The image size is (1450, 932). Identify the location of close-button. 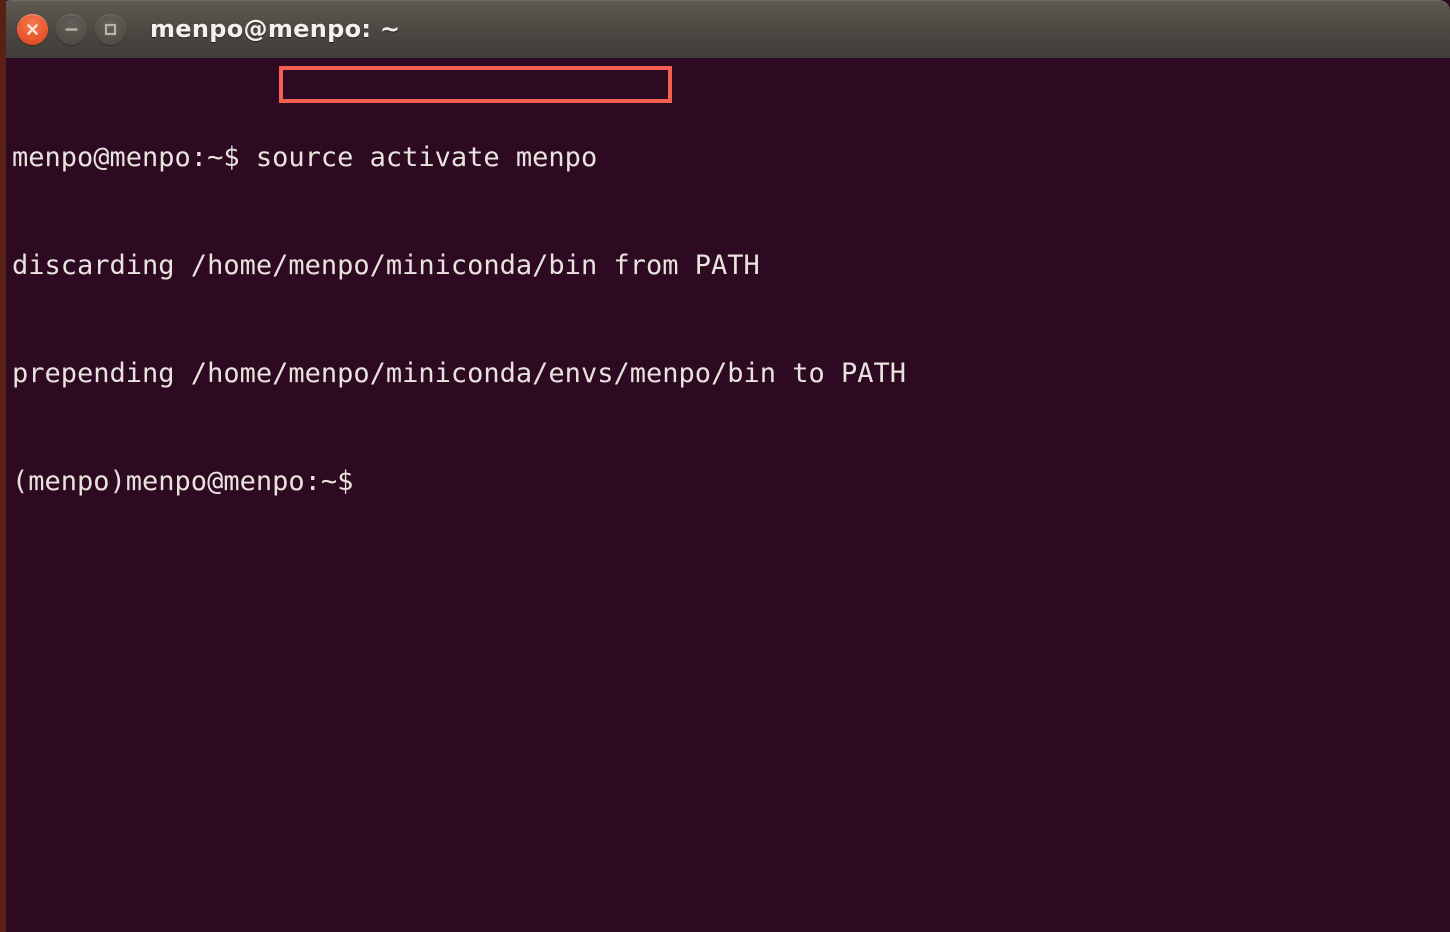
(32, 29).